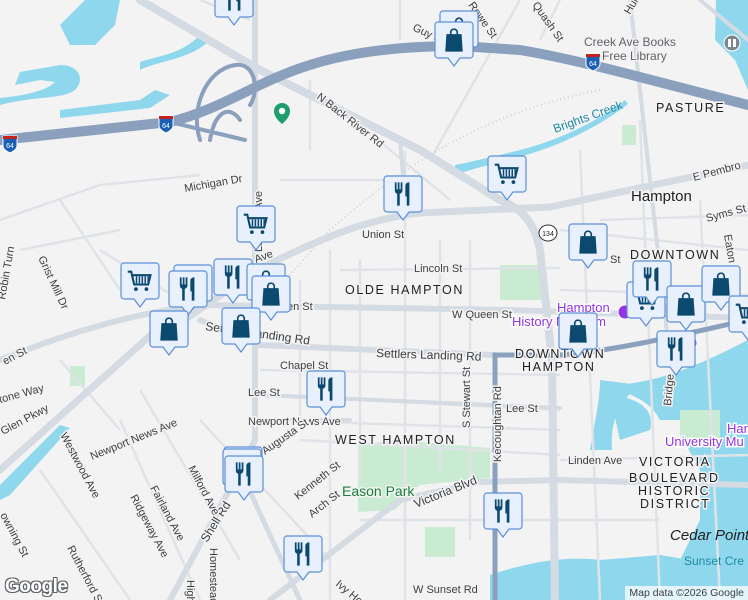  Describe the element at coordinates (36, 586) in the screenshot. I see `google-logo: Google` at that location.